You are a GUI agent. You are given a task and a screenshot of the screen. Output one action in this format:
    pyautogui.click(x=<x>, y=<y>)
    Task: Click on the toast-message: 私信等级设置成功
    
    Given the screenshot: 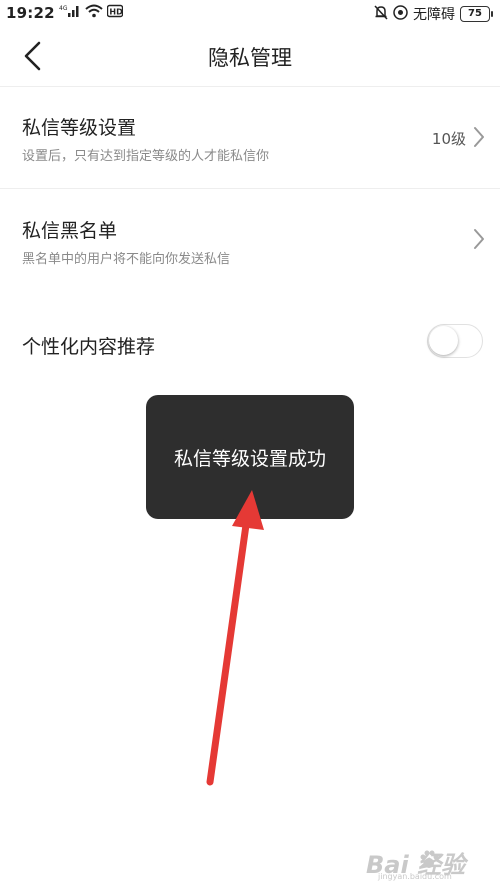 What is the action you would take?
    pyautogui.click(x=249, y=458)
    